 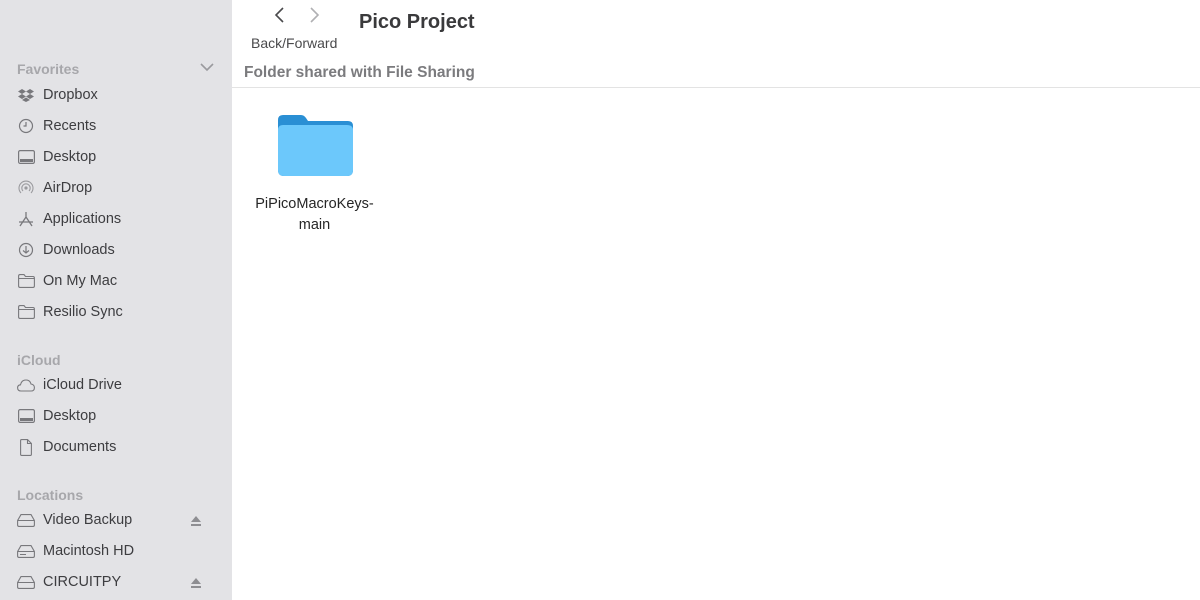 I want to click on section-header-favorites: Favorites, so click(x=48, y=69).